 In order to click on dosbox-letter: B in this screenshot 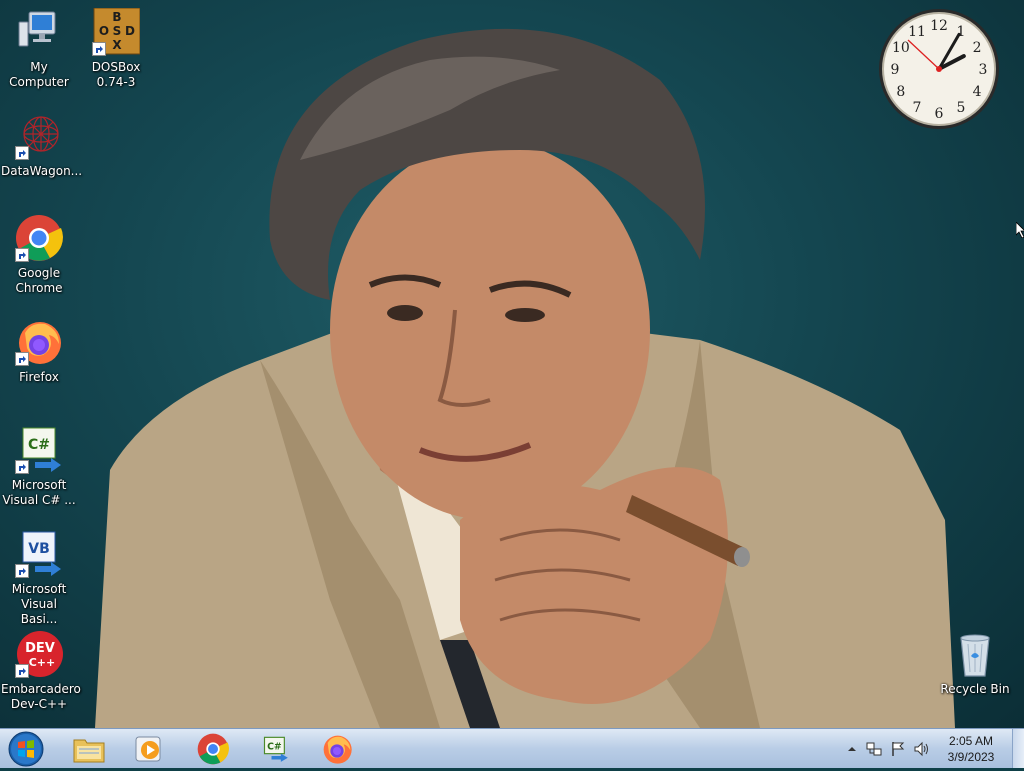, I will do `click(116, 17)`.